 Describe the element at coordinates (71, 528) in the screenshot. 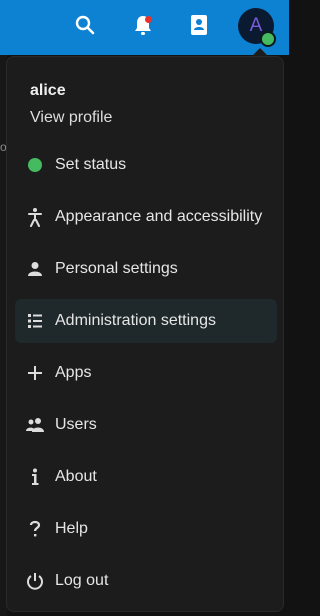

I see `menu-item-label: Help` at that location.